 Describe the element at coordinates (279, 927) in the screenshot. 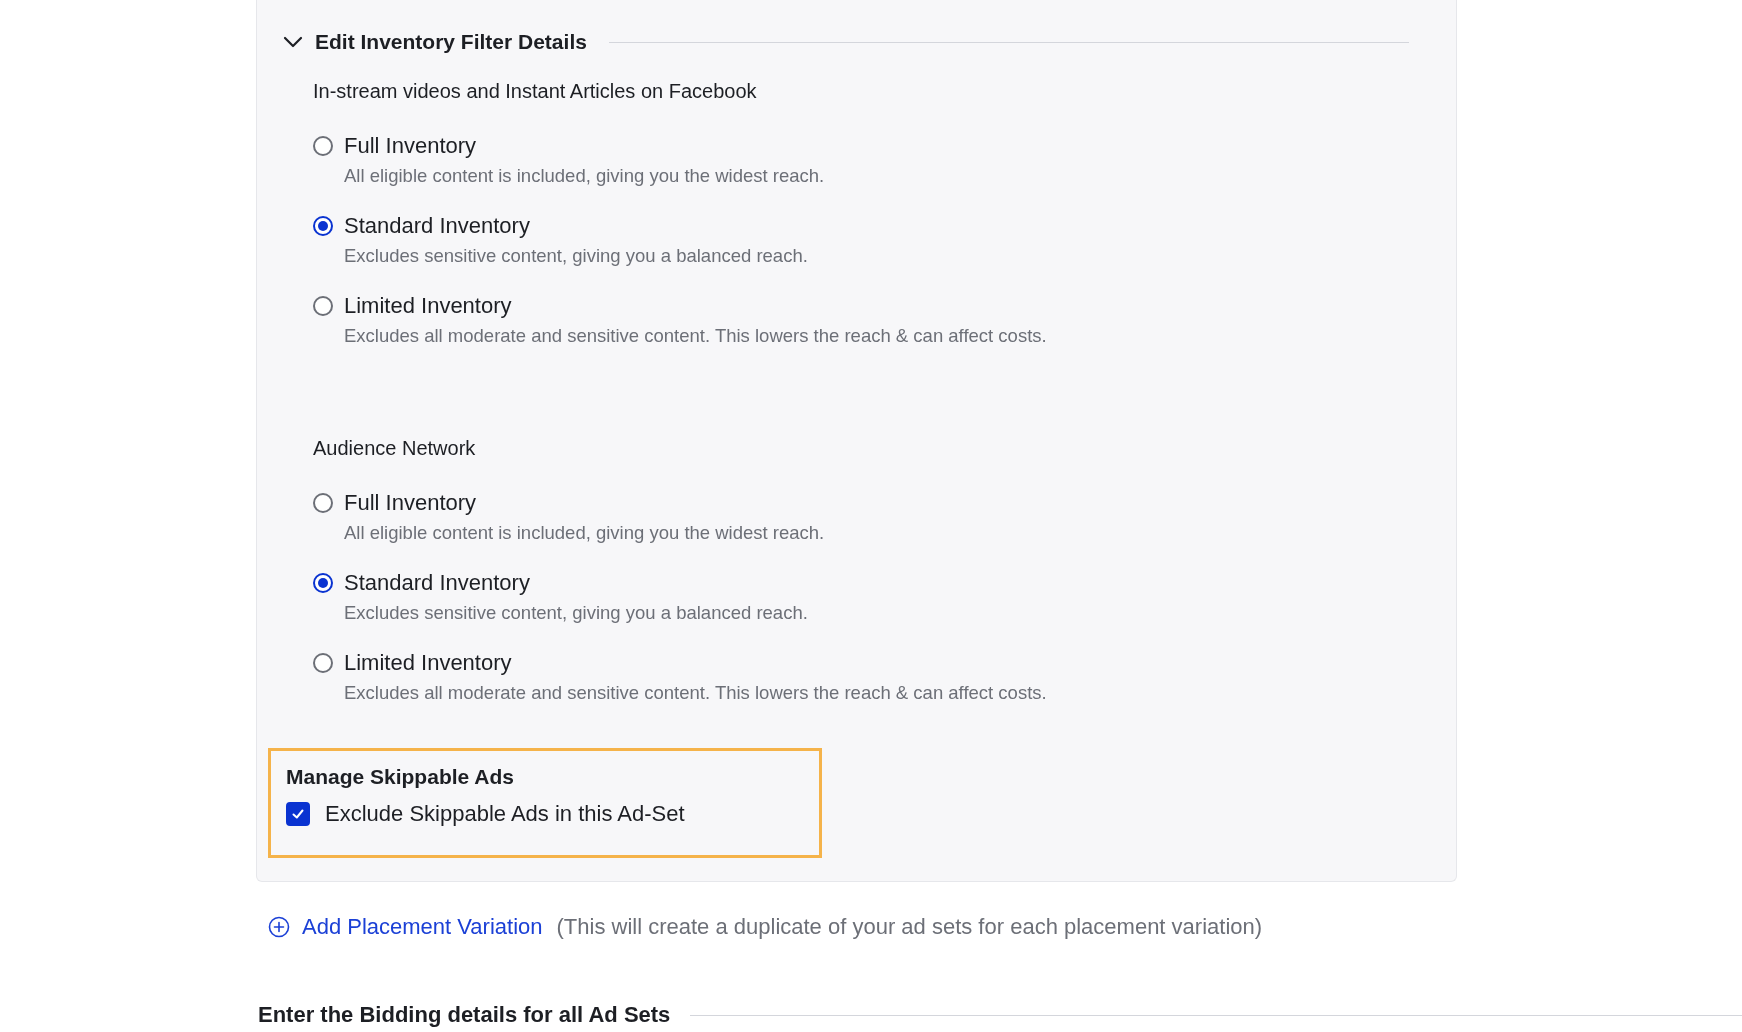

I see `plus-circle-icon` at that location.